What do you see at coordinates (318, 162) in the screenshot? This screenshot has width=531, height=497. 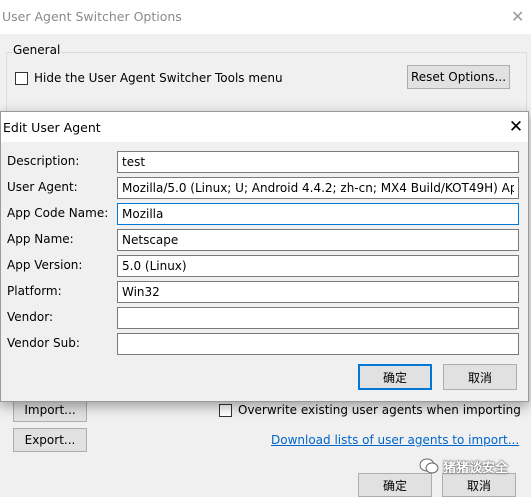 I see `description-field` at bounding box center [318, 162].